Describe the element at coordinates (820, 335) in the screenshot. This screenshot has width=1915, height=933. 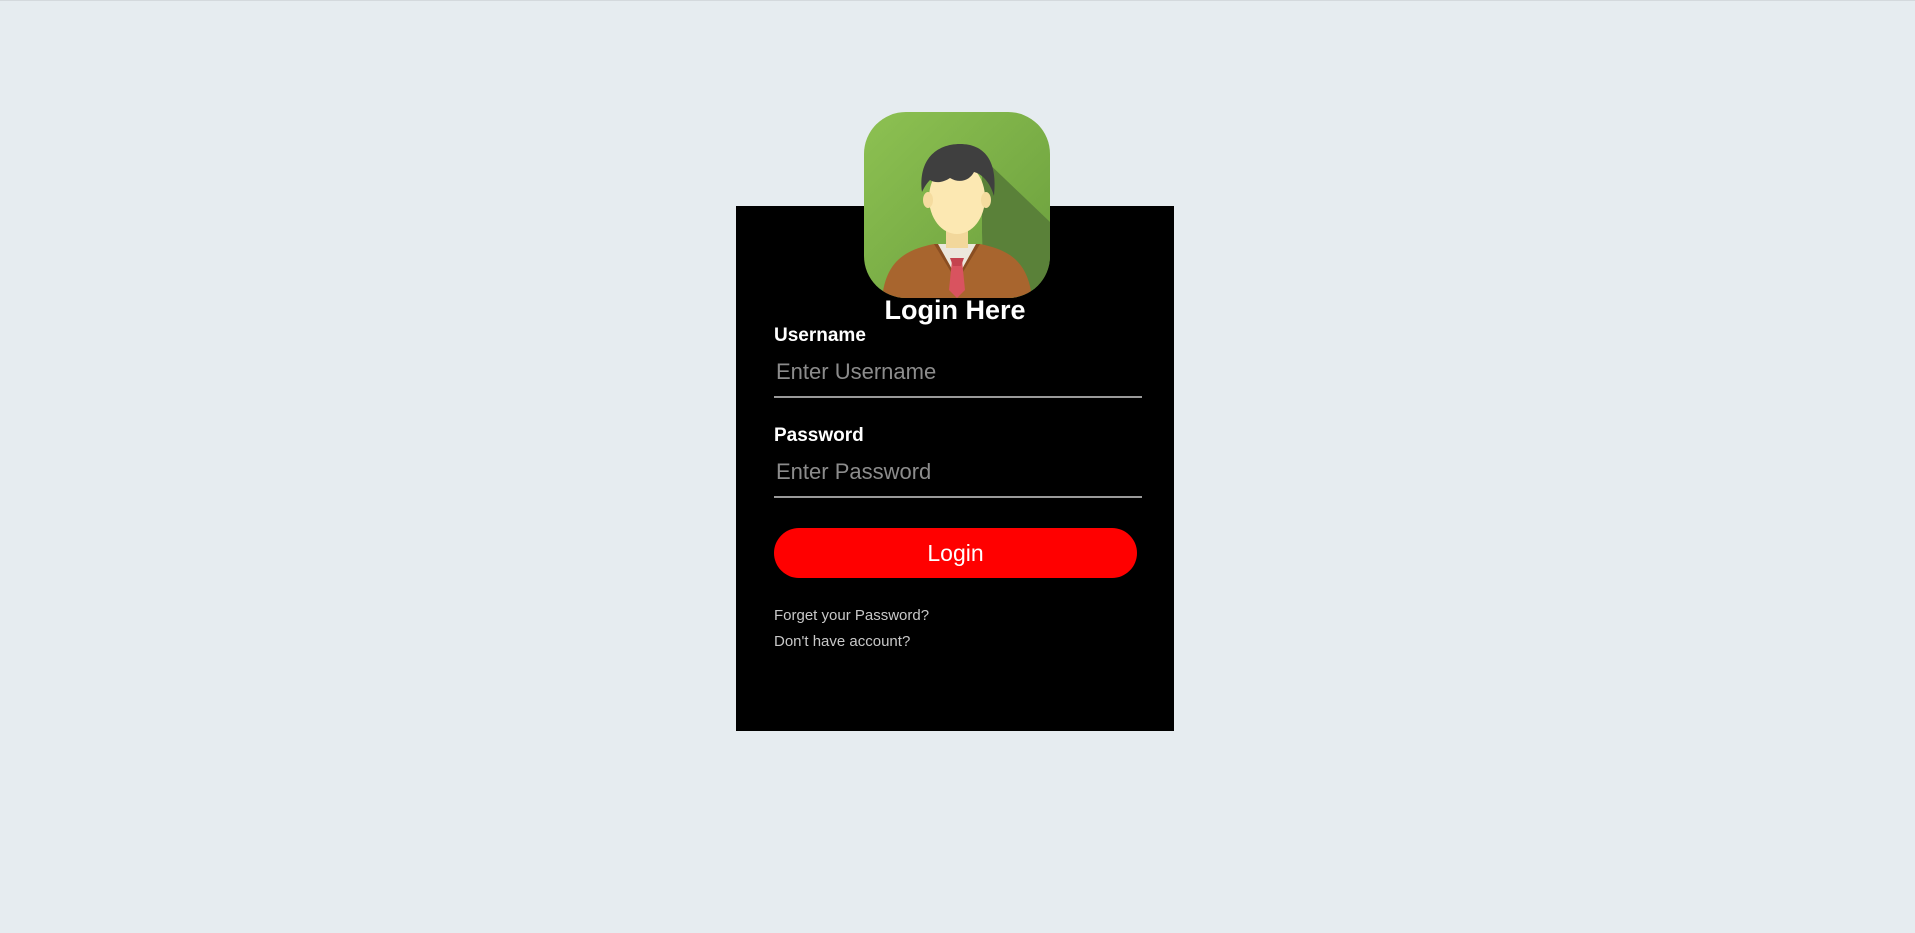
I see `username-label: Username` at that location.